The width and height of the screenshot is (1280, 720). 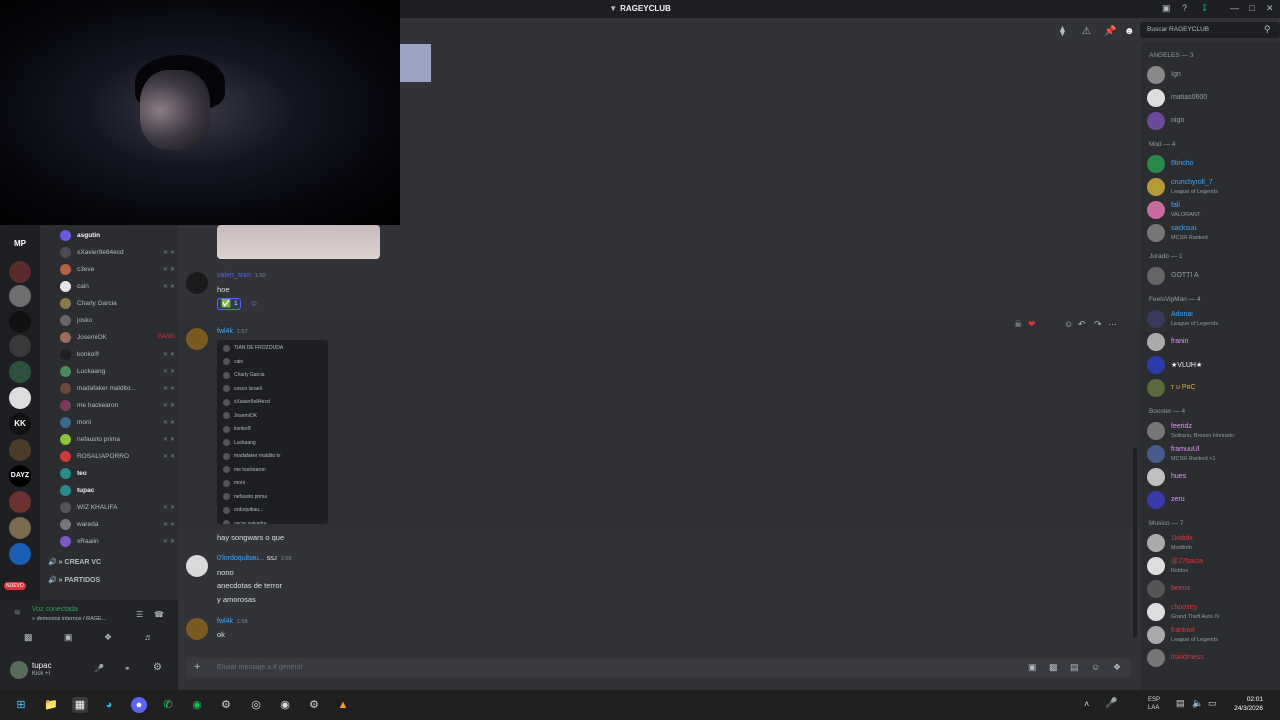 I want to click on member-item: GOTTI A, so click(x=1212, y=276).